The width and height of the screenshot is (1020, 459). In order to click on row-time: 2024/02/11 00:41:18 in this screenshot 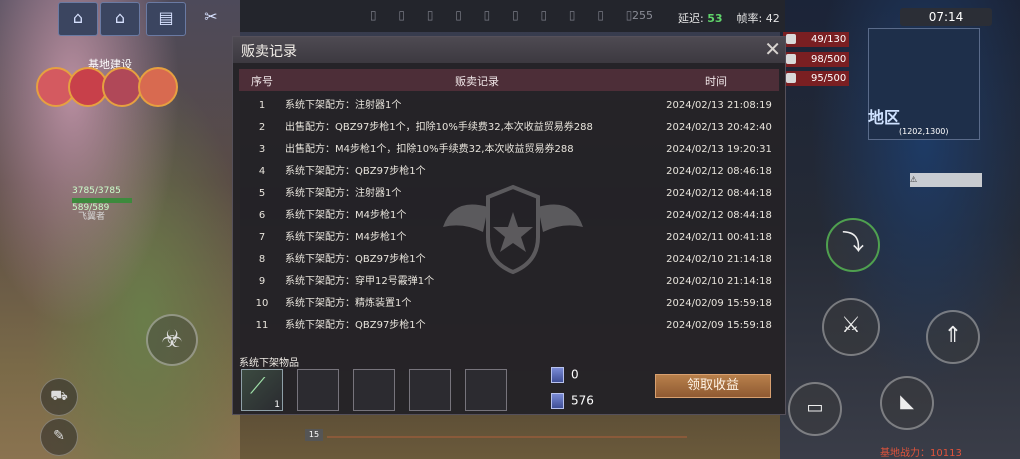, I will do `click(719, 237)`.